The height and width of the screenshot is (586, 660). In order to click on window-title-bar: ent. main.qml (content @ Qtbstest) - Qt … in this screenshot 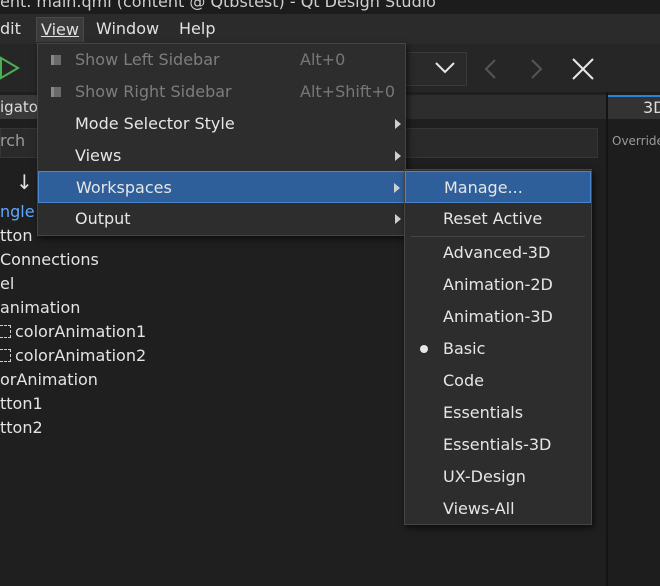, I will do `click(330, 7)`.